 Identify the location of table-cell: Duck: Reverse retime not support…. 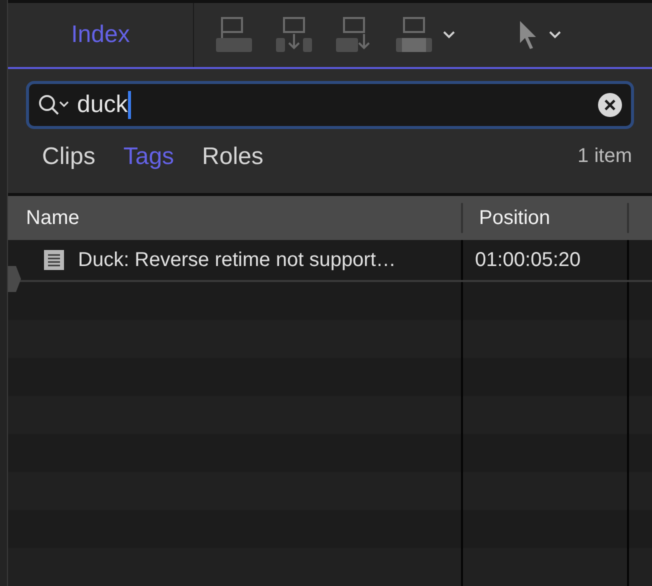
(237, 260).